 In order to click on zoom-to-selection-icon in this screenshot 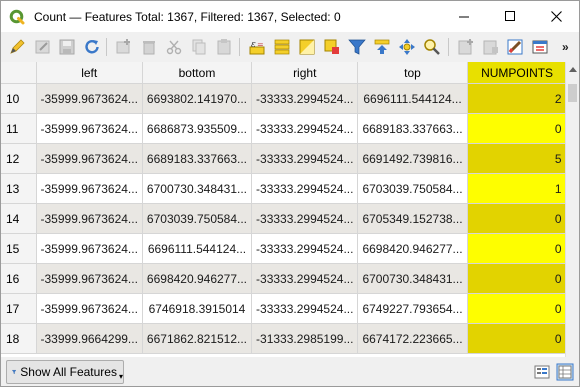, I will do `click(432, 47)`.